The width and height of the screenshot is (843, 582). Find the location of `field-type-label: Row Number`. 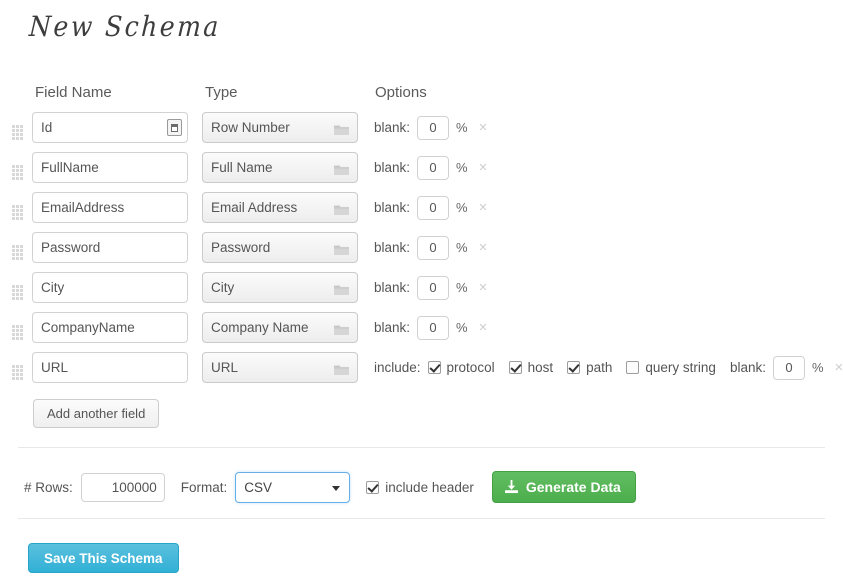

field-type-label: Row Number is located at coordinates (250, 127).